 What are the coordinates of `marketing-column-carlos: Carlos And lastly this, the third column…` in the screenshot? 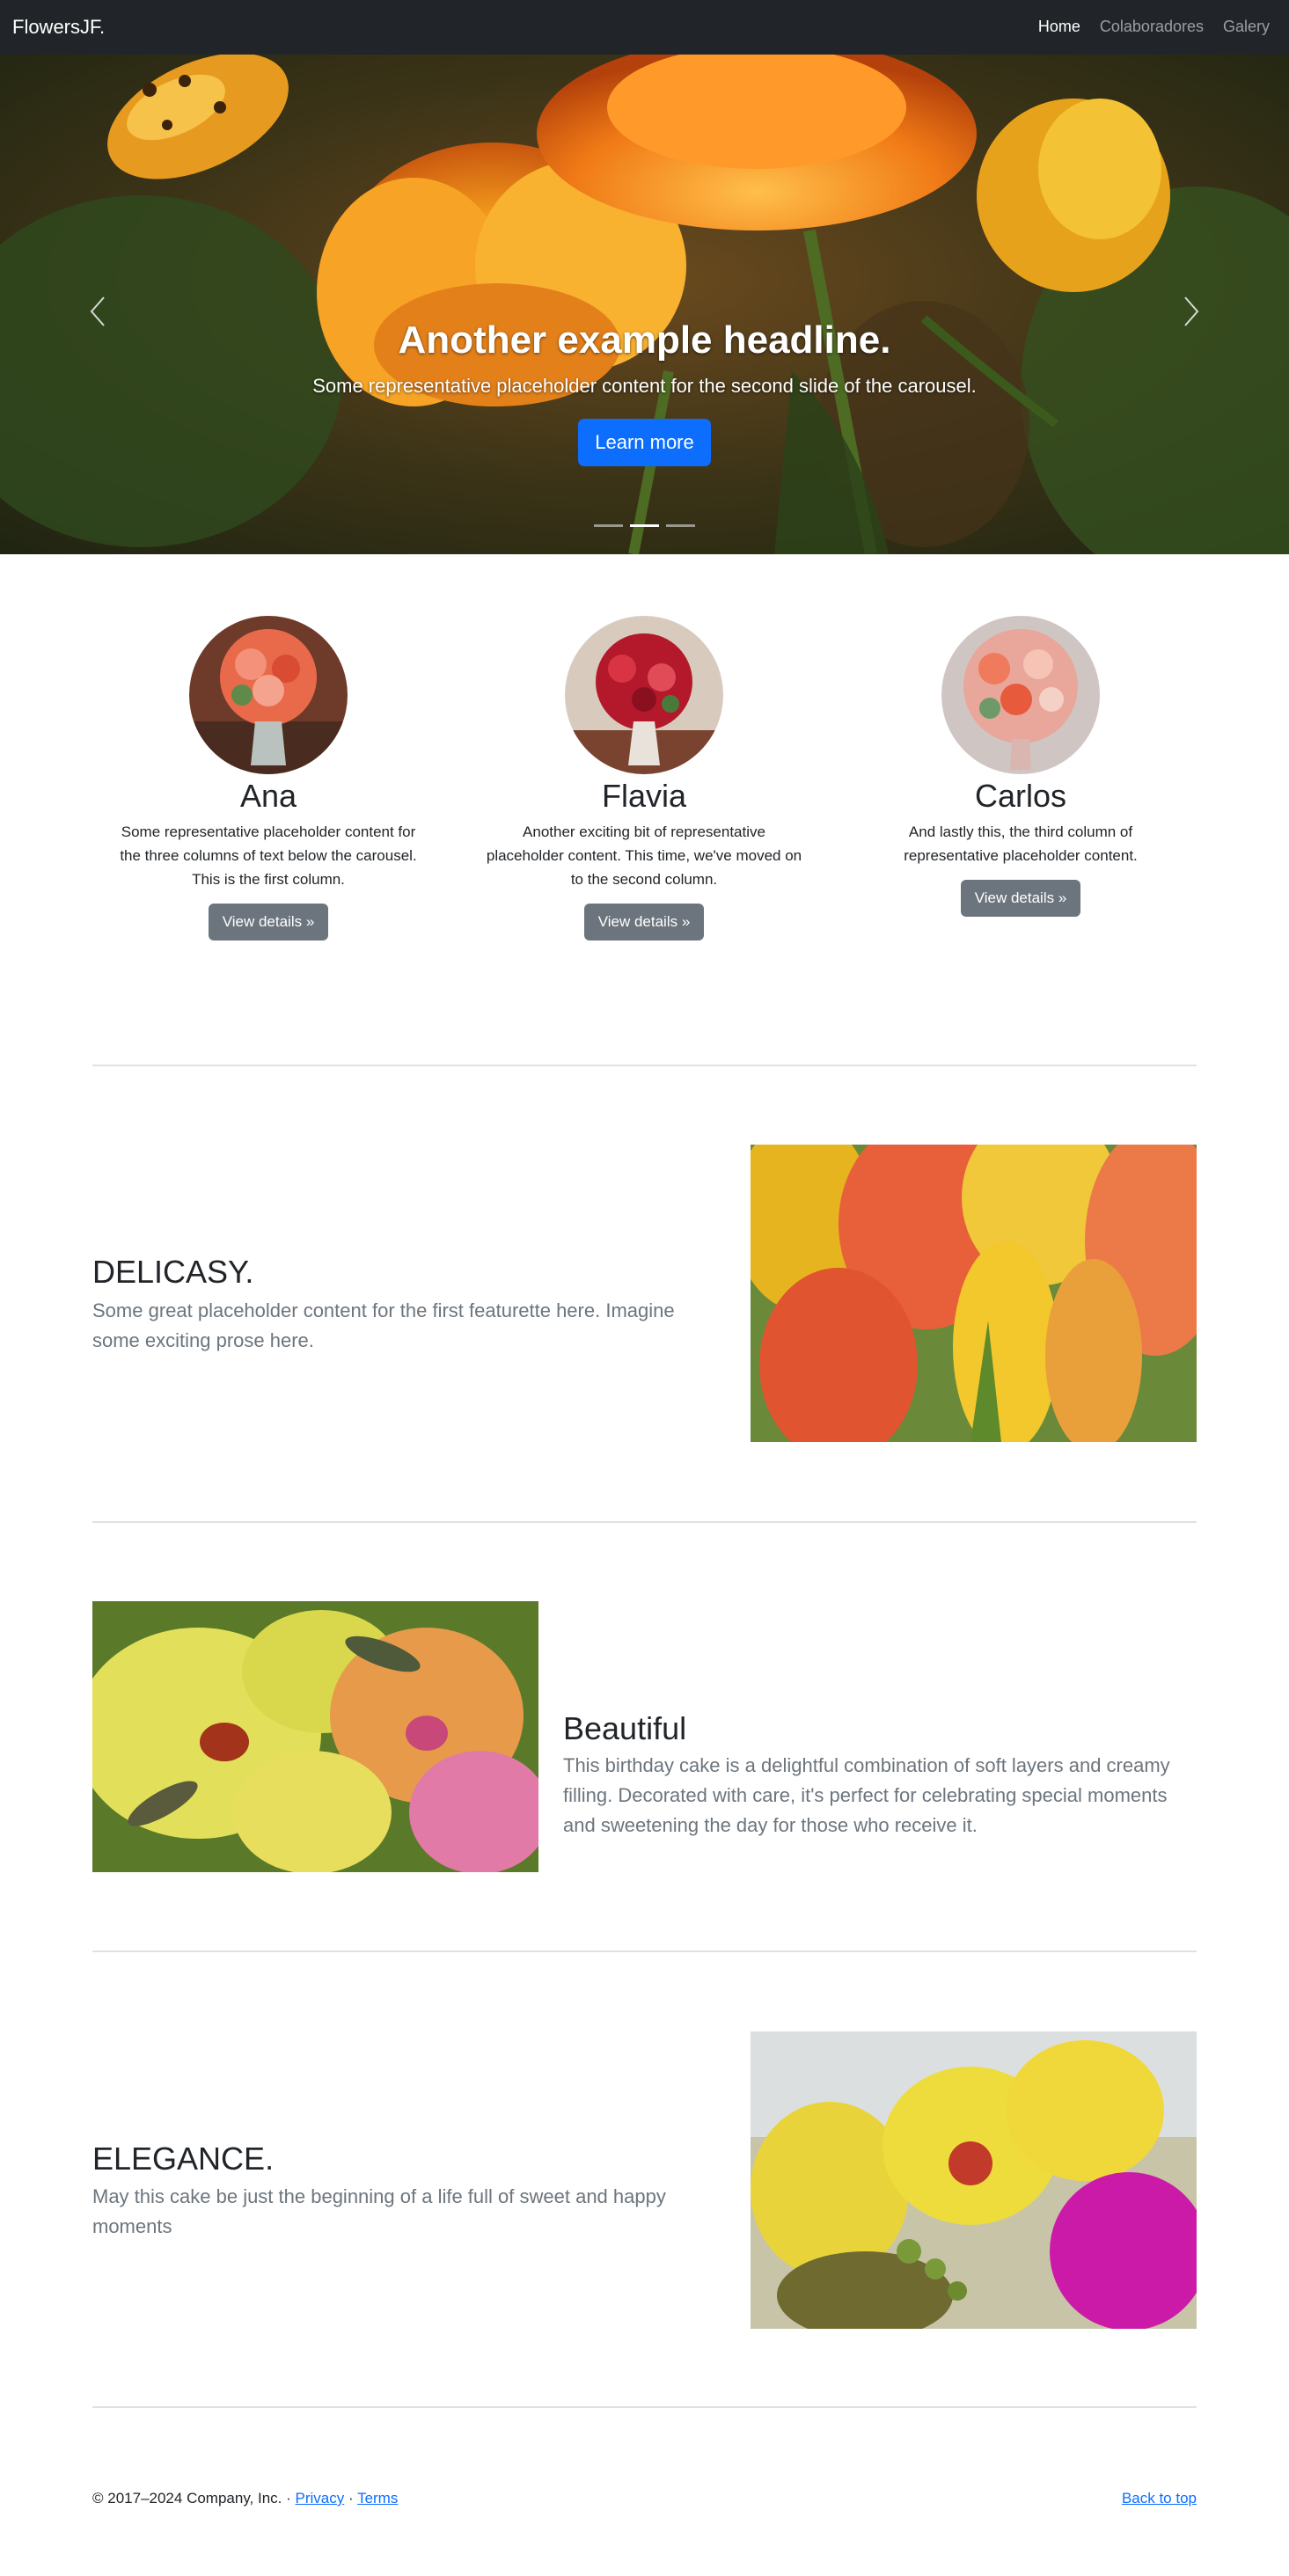 It's located at (1021, 766).